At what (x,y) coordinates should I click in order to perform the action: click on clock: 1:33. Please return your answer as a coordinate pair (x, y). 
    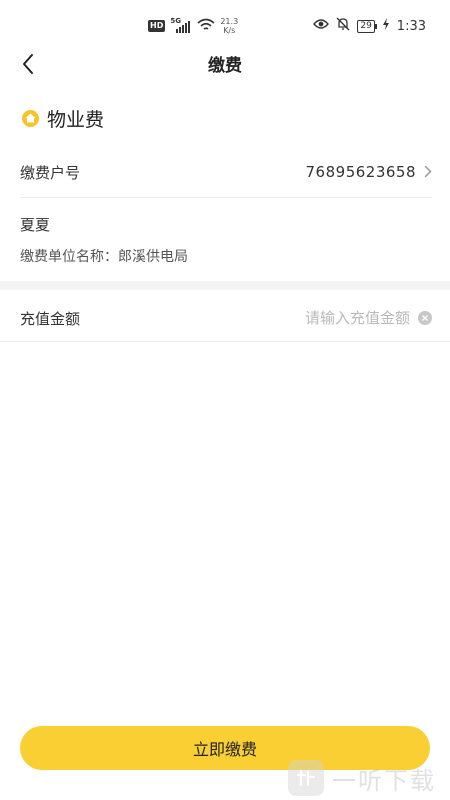
    Looking at the image, I should click on (411, 26).